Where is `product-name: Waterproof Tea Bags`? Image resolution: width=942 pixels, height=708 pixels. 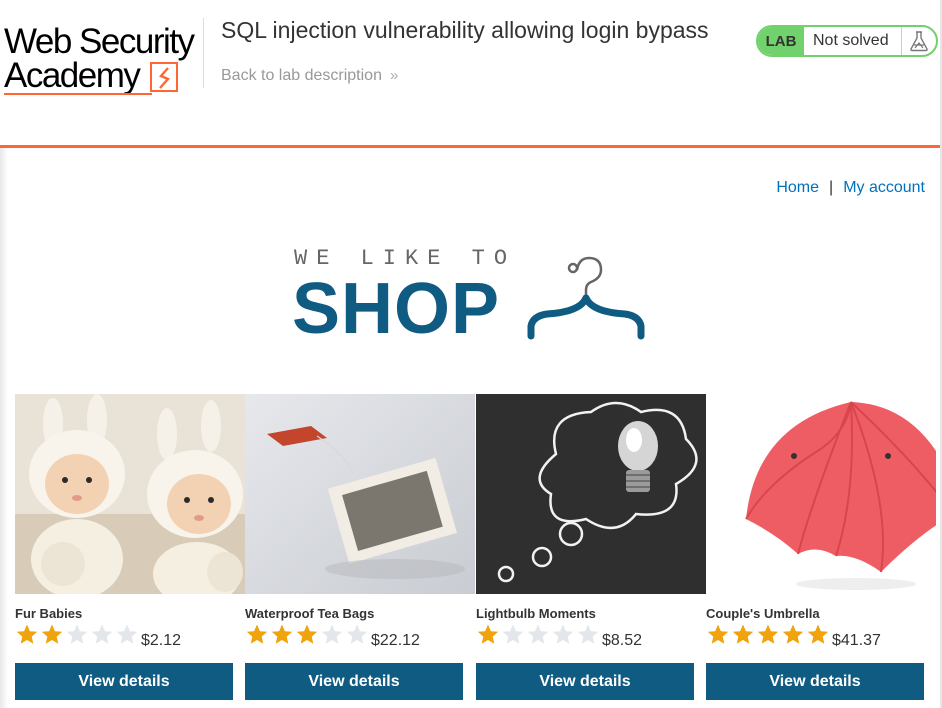 product-name: Waterproof Tea Bags is located at coordinates (310, 613).